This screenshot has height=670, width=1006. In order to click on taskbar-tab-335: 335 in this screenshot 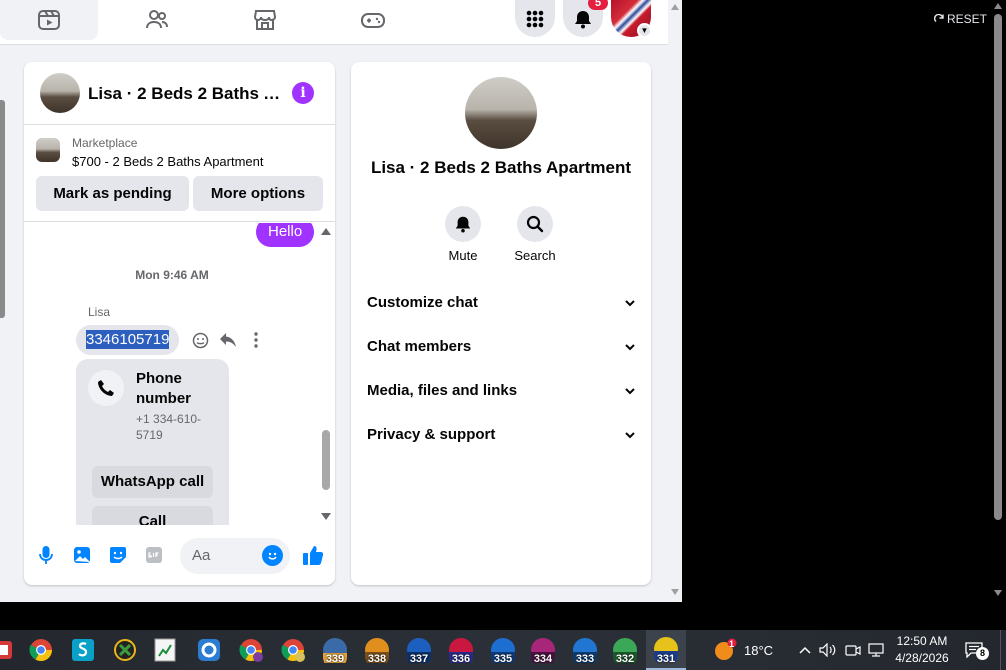, I will do `click(503, 650)`.